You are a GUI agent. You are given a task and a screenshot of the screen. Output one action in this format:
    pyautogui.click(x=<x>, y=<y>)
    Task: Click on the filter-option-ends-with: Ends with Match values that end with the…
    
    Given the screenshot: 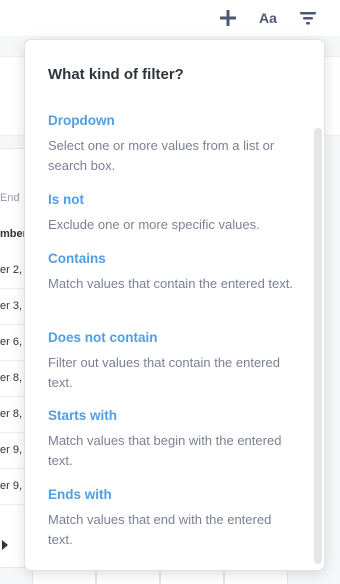 What is the action you would take?
    pyautogui.click(x=173, y=518)
    